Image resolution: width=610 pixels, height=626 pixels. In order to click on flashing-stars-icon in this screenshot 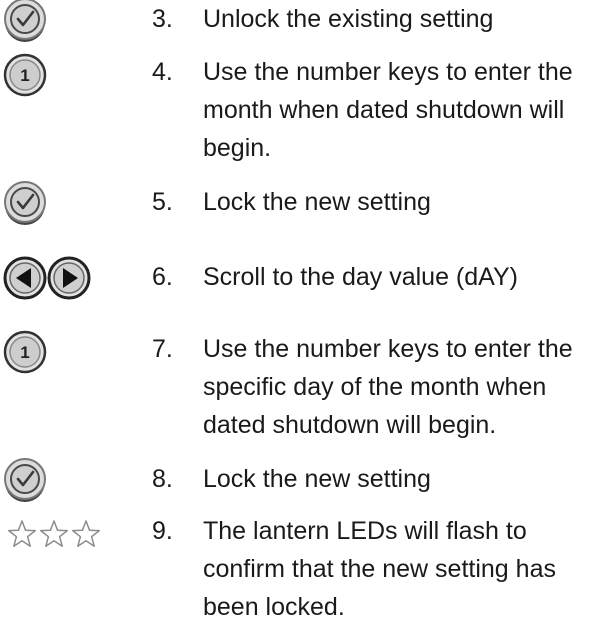, I will do `click(54, 533)`.